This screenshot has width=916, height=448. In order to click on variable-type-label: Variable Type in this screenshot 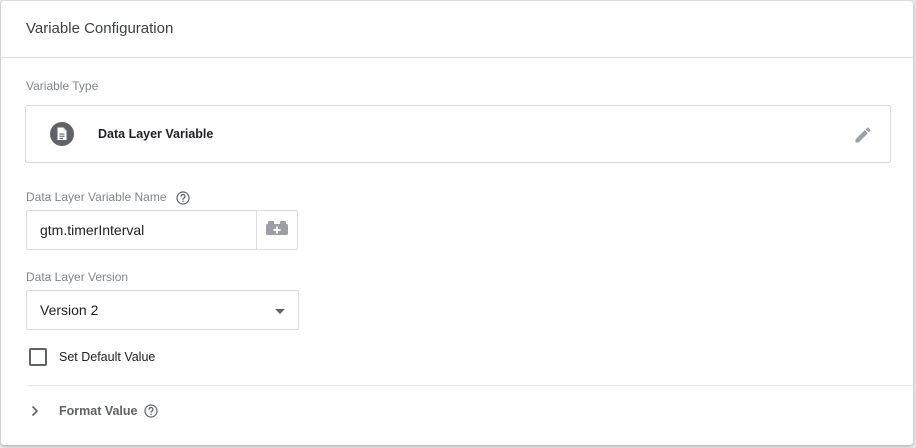, I will do `click(62, 86)`.